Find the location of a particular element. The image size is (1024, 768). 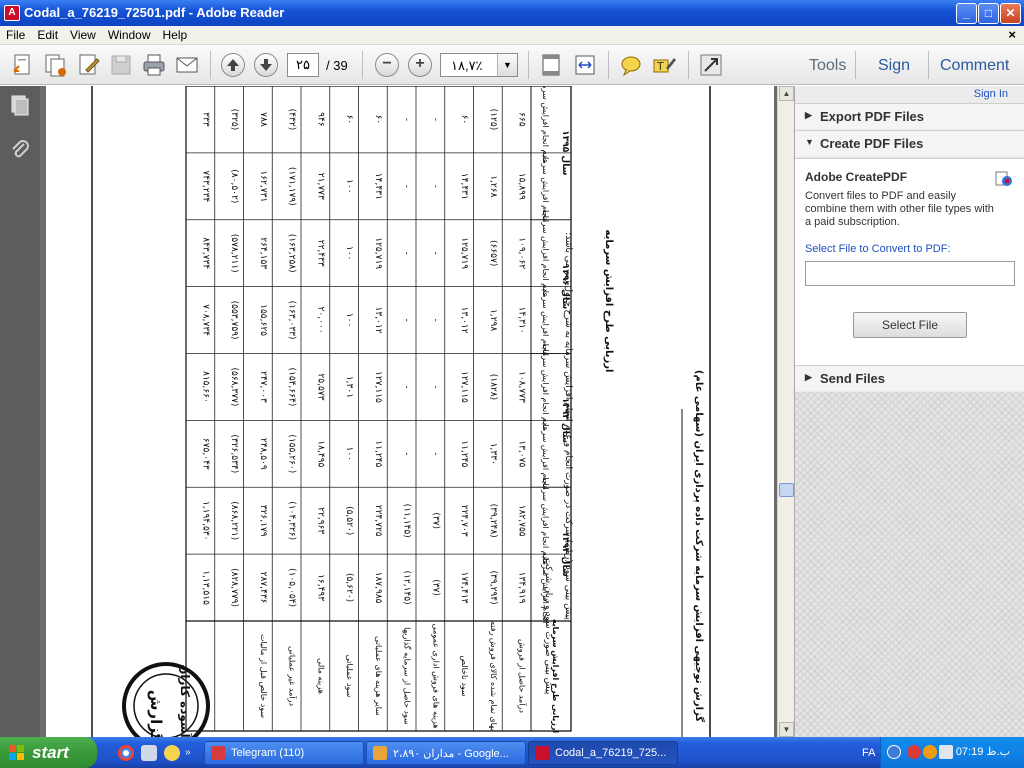

tray-network-icon is located at coordinates (946, 752).